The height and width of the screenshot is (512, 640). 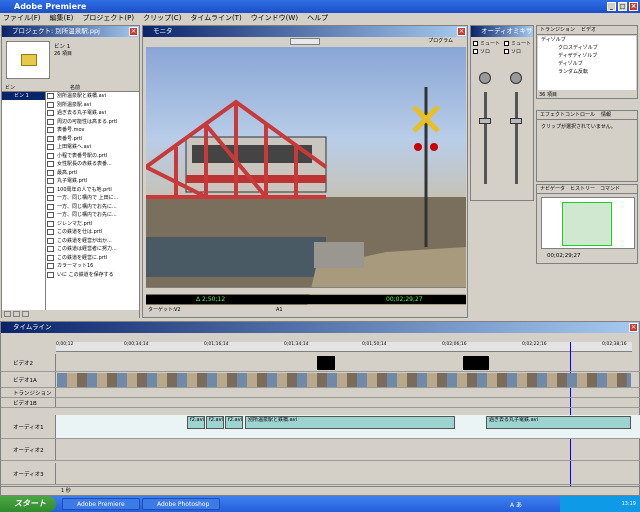 I want to click on menu-project: プロジェクト(P), so click(x=108, y=18).